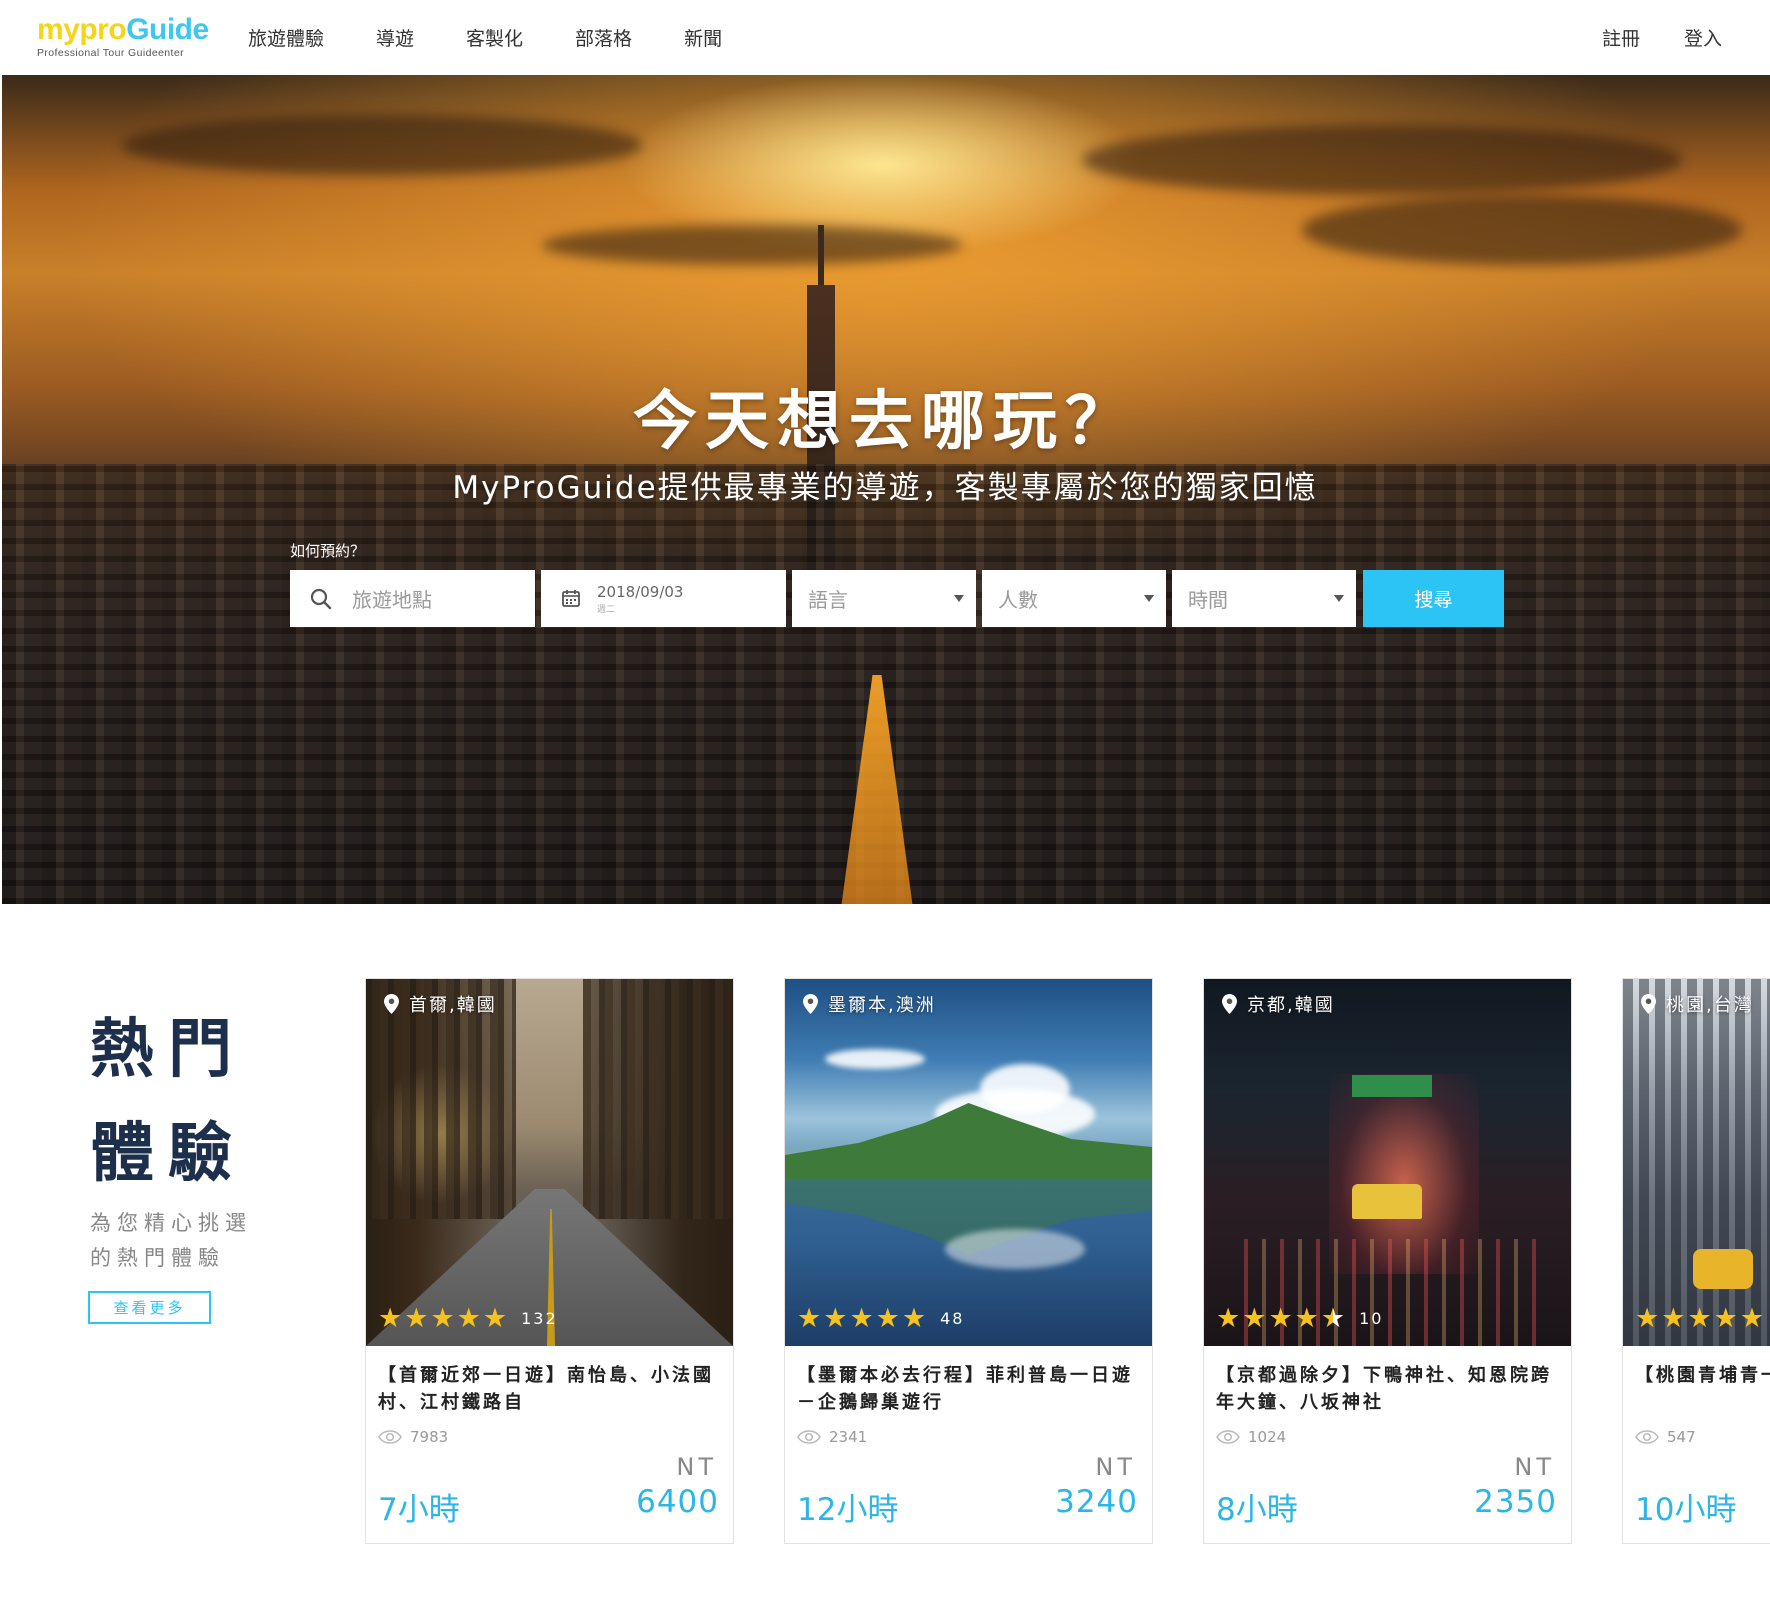 Image resolution: width=1770 pixels, height=1614 pixels. Describe the element at coordinates (606, 610) in the screenshot. I see `date-weekday: 週二` at that location.